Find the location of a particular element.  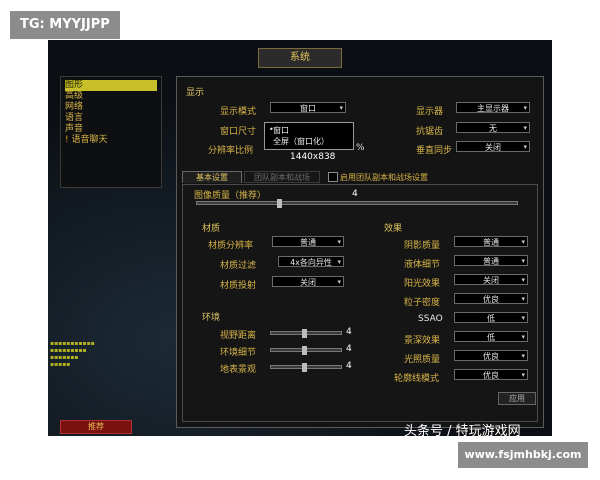

recommend-button: 推荐 is located at coordinates (96, 427).